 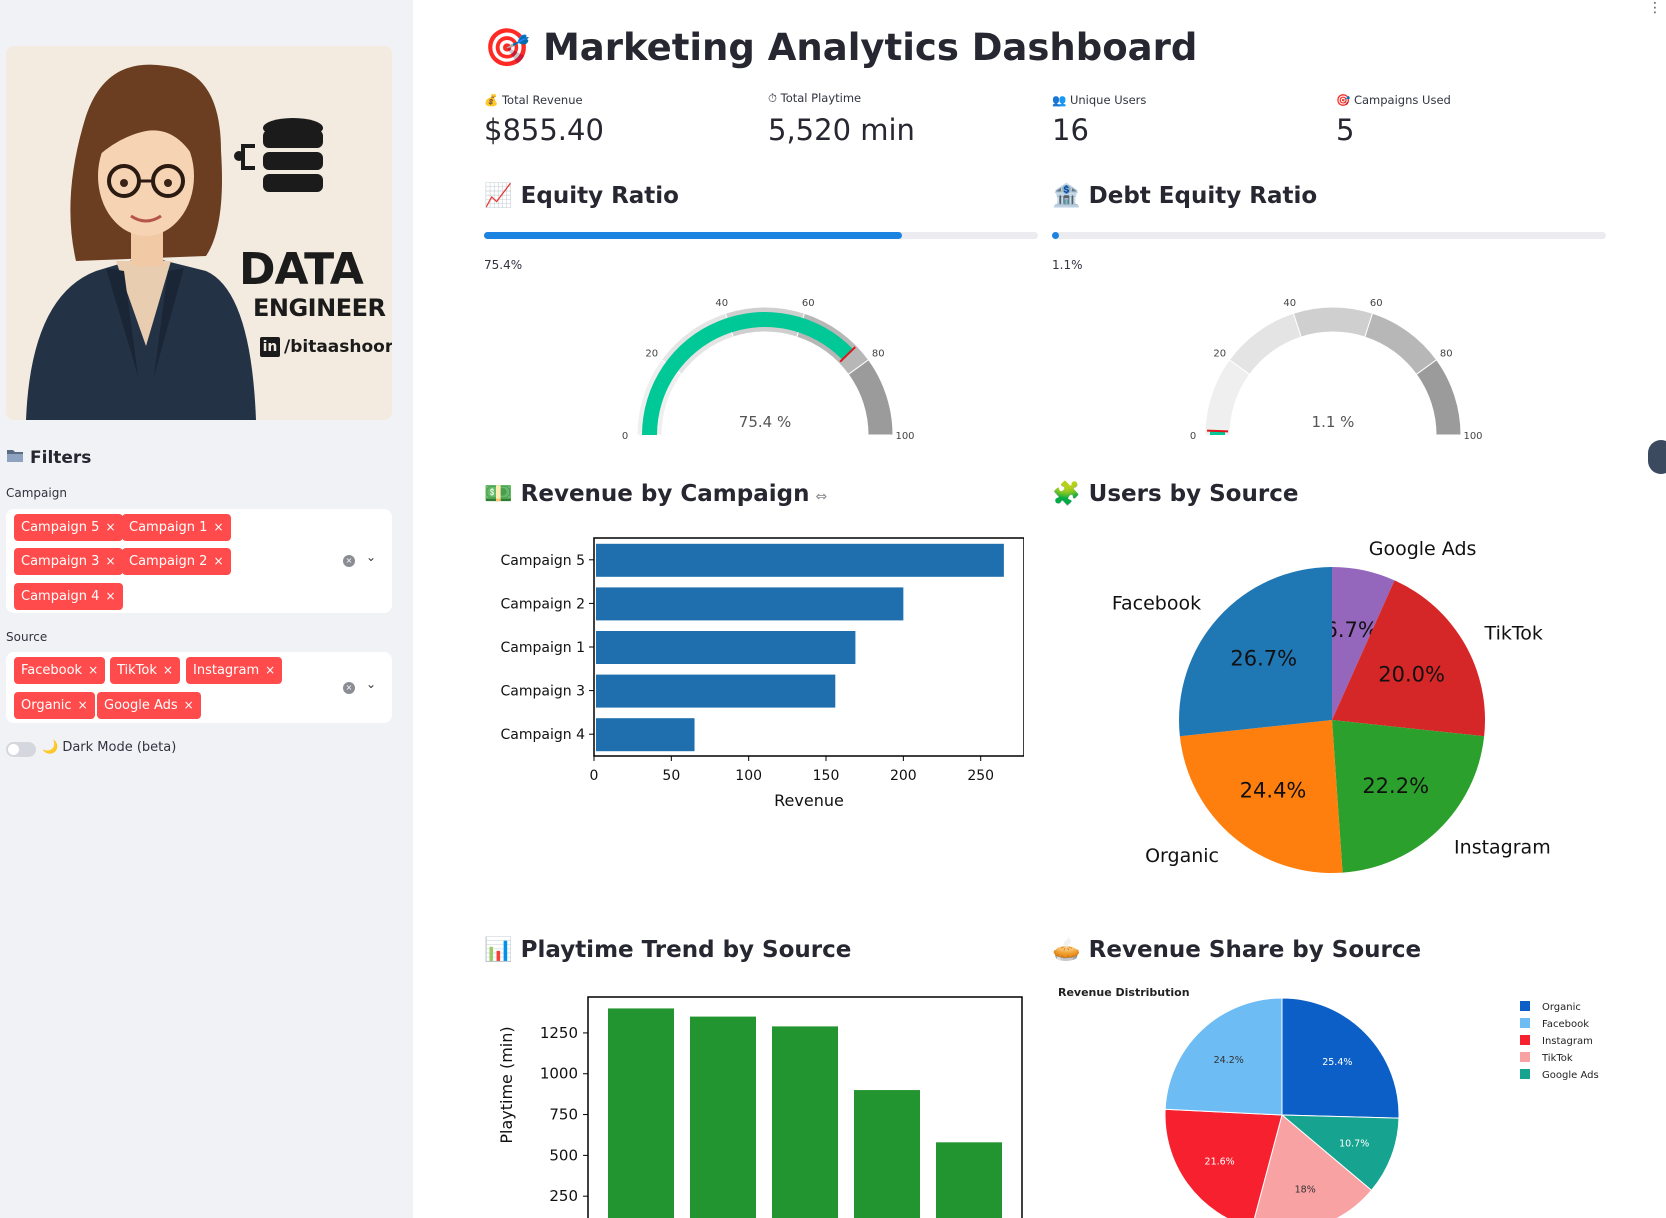 I want to click on filters-title: Filters, so click(x=61, y=458).